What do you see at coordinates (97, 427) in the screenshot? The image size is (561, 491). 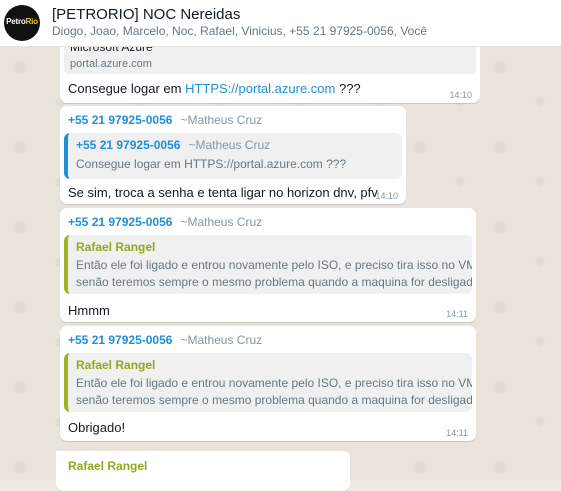 I see `message-text: Obrigado!` at bounding box center [97, 427].